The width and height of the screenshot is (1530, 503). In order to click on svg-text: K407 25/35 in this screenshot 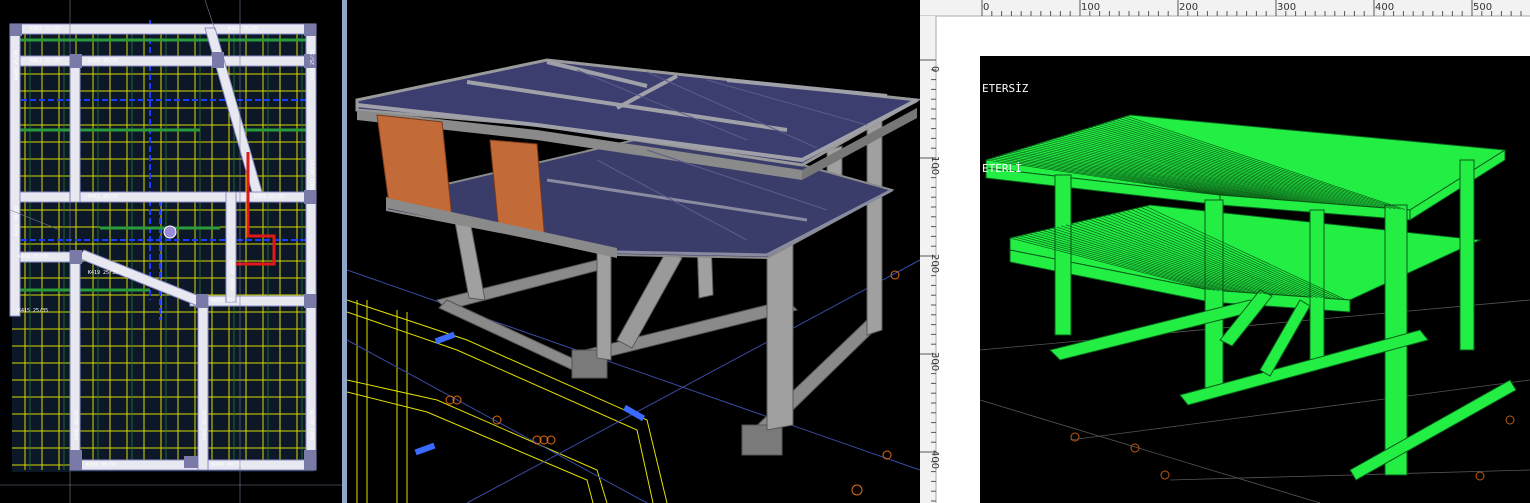, I will do `click(45, 29)`.